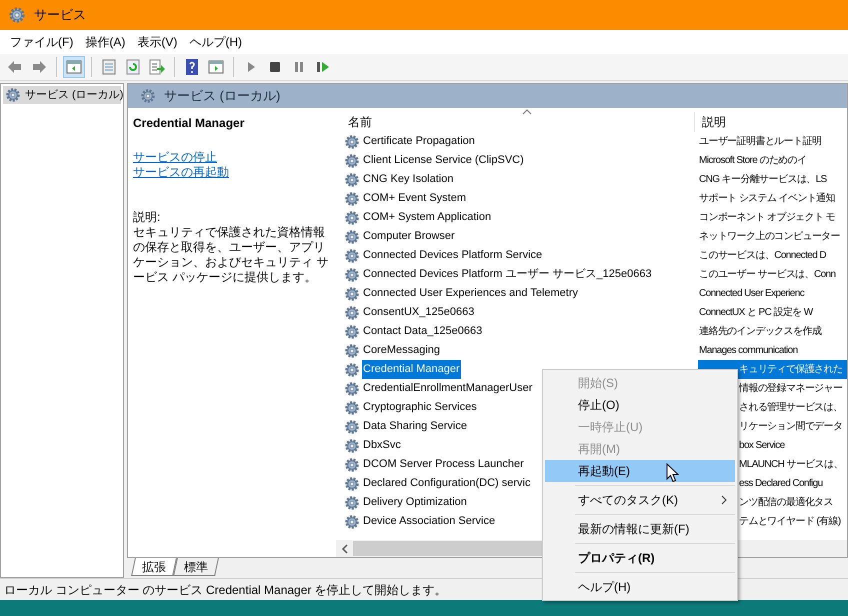 This screenshot has width=848, height=616. Describe the element at coordinates (790, 369) in the screenshot. I see `table-cell-text: キュリティで保護された` at that location.